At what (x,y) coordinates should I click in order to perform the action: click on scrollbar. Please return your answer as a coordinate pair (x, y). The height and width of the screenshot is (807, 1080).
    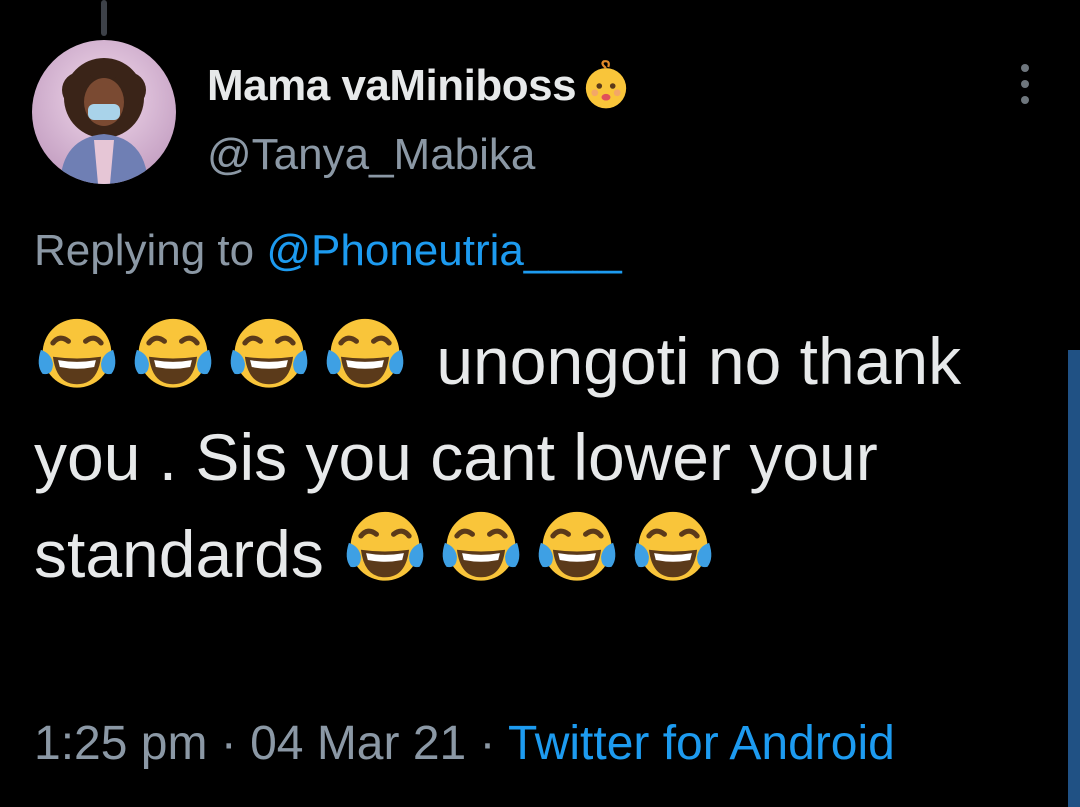
    Looking at the image, I should click on (1074, 578).